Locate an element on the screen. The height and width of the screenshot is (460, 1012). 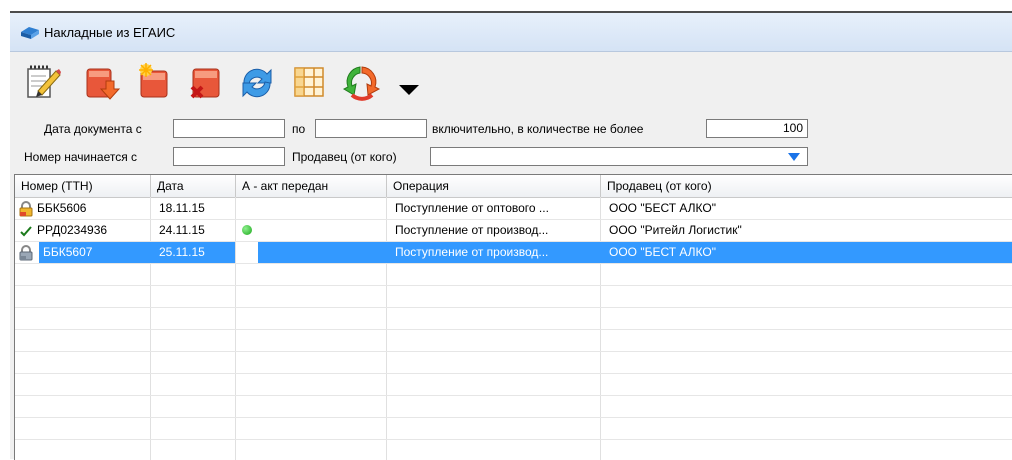
cell-date: 25.11.15 is located at coordinates (182, 252).